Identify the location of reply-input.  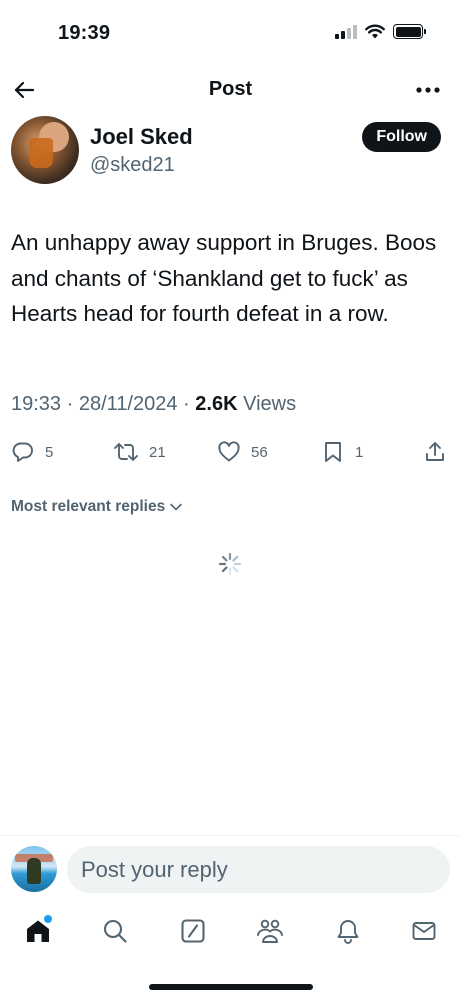
(258, 869).